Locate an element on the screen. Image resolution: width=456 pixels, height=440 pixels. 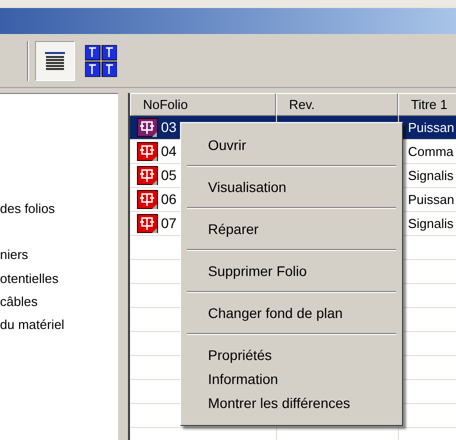
menu-item: Changer fond de plan is located at coordinates (291, 313).